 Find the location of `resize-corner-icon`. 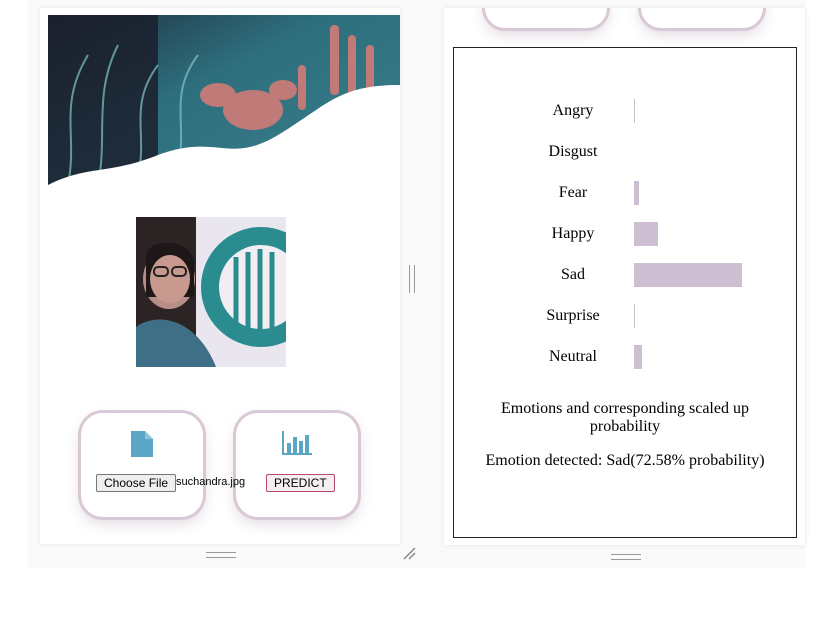

resize-corner-icon is located at coordinates (409, 553).